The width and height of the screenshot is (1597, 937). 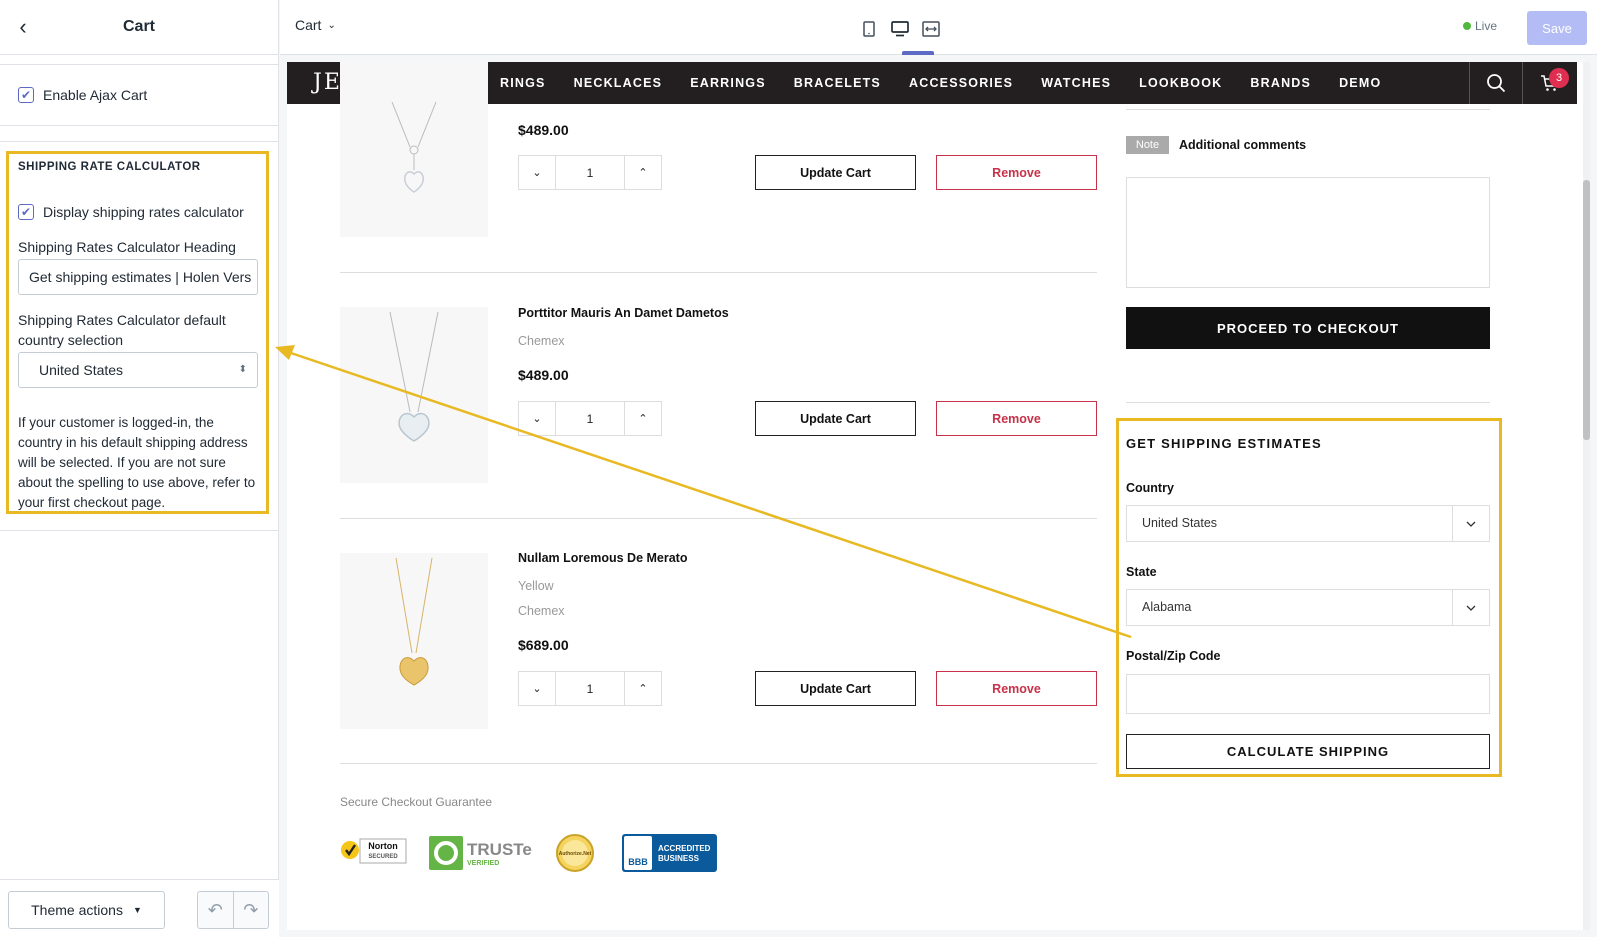 I want to click on undo-redo-group: ↶ ↷, so click(x=233, y=910).